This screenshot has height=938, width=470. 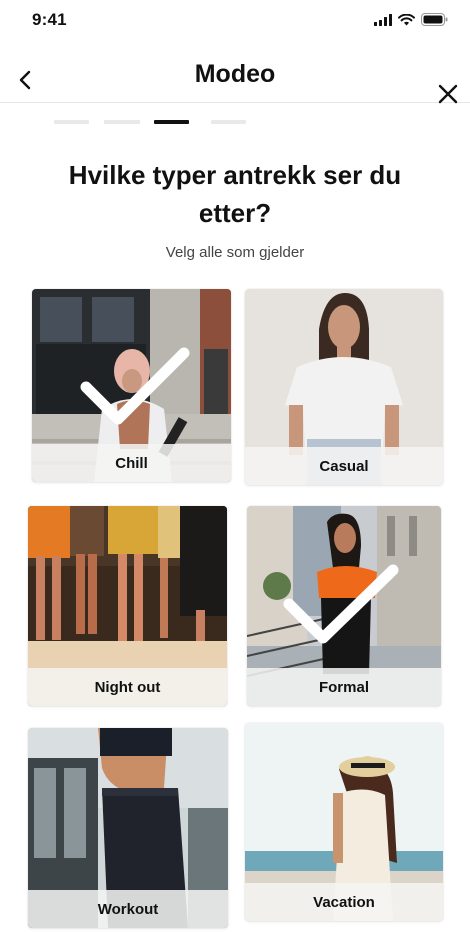 I want to click on battery-icon, so click(x=434, y=19).